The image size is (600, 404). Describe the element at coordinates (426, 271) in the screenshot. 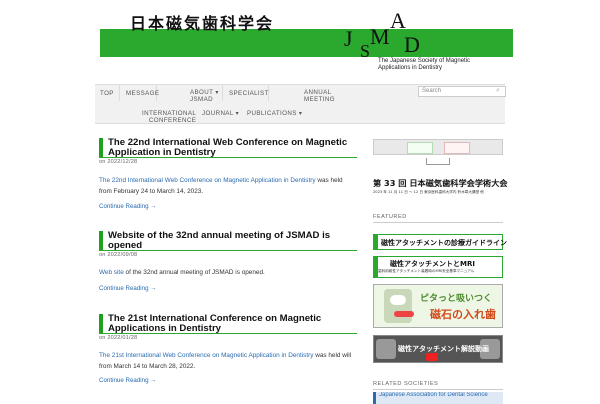

I see `featured-mri-sub: 歯科用磁性アタッチメント装着時のMRI安全基準マニュアル` at that location.